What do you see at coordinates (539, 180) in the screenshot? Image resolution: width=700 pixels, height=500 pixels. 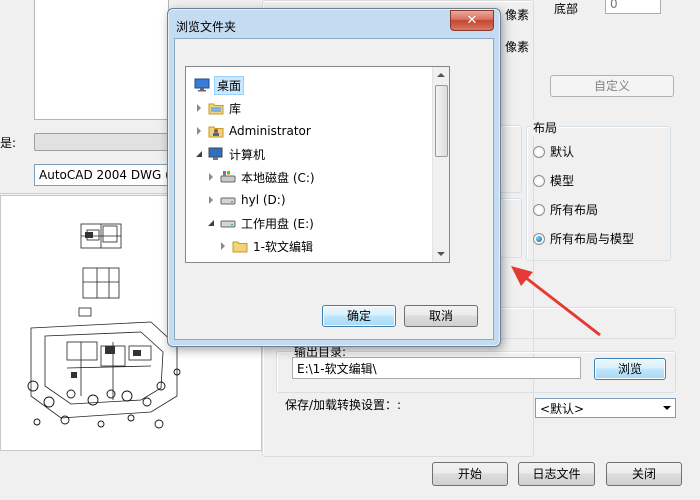 I see `radio-model-circle` at bounding box center [539, 180].